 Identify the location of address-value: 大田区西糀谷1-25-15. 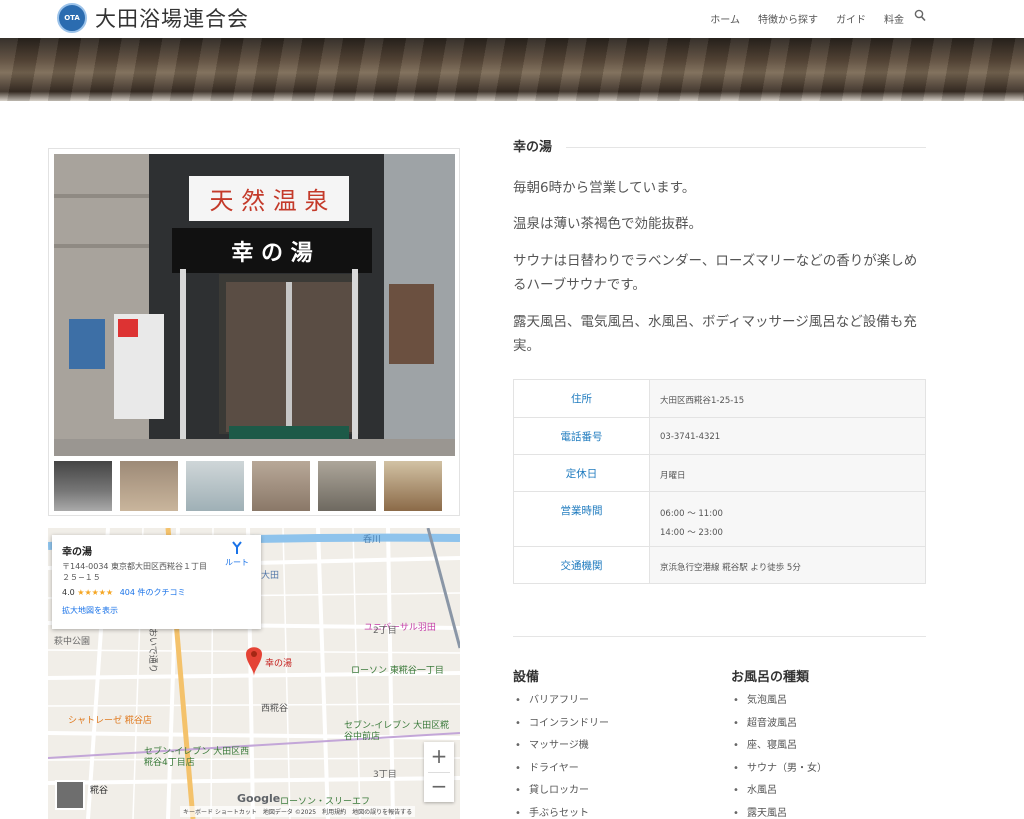
(787, 398).